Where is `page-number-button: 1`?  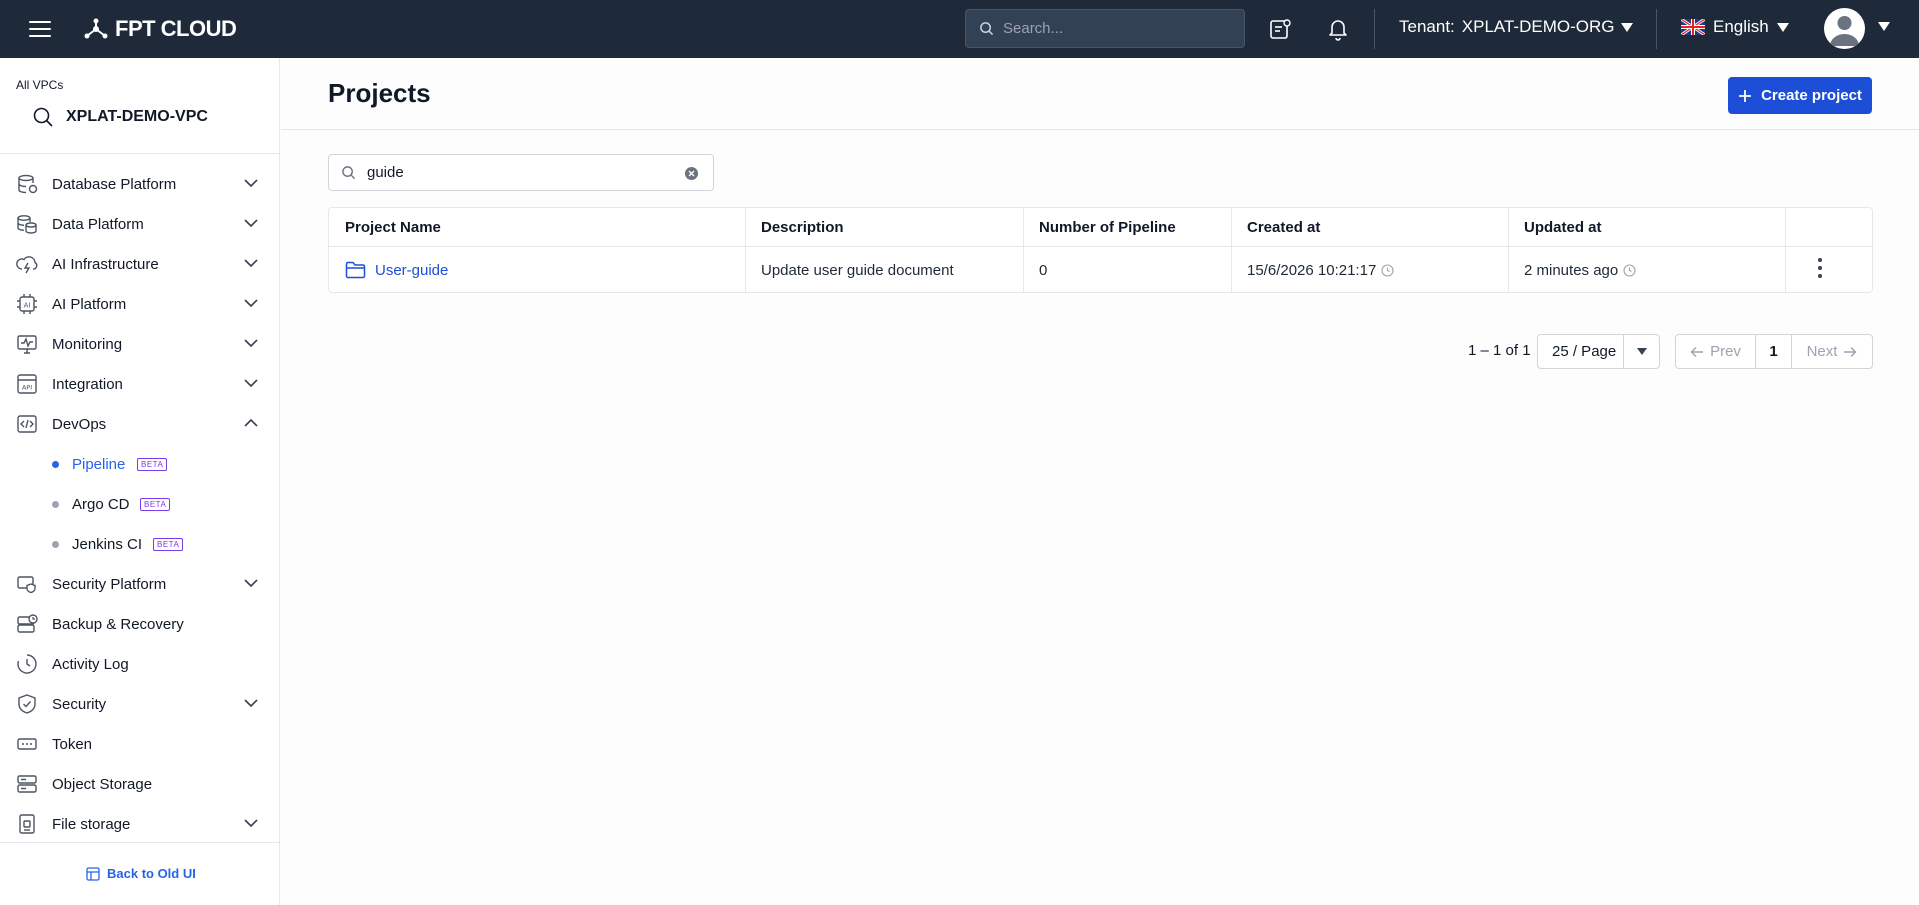 page-number-button: 1 is located at coordinates (1774, 351).